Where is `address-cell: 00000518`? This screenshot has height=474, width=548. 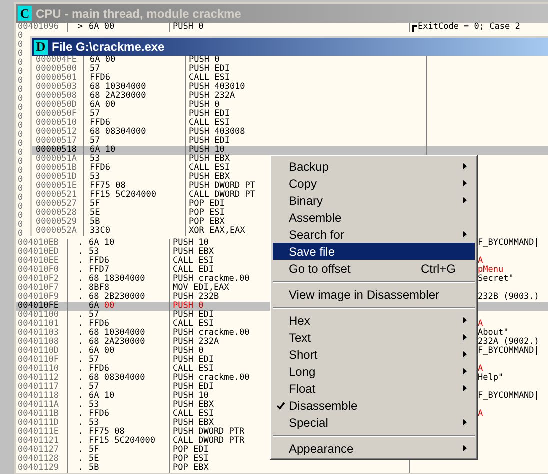 address-cell: 00000518 is located at coordinates (58, 150).